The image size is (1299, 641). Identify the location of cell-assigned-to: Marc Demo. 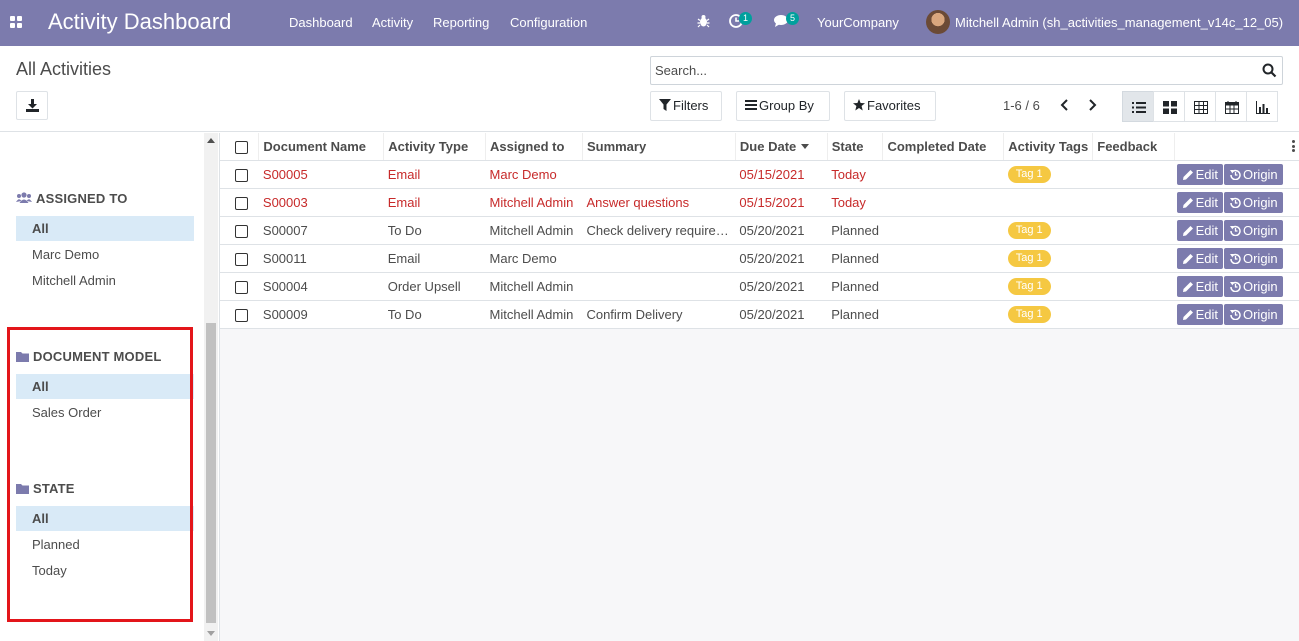
(534, 174).